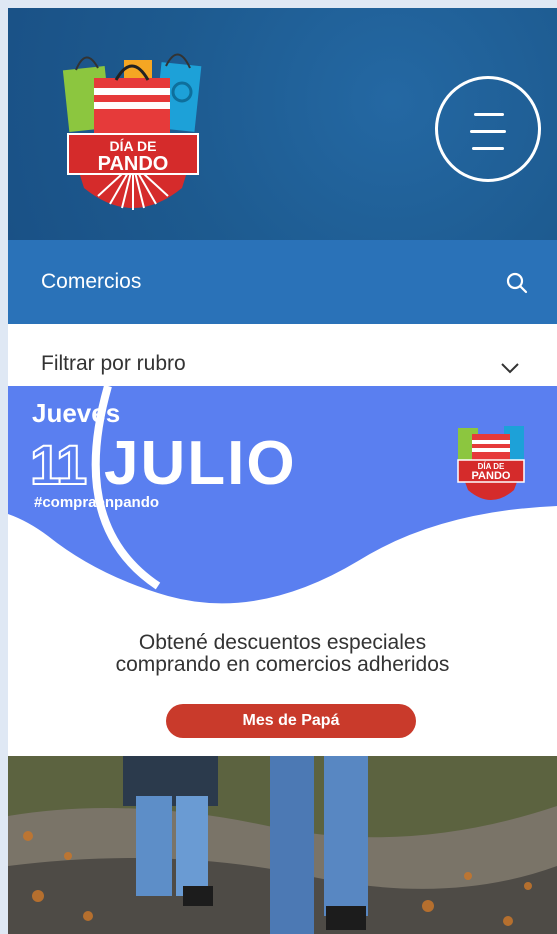  What do you see at coordinates (113, 363) in the screenshot?
I see `filter-label: Filtrar por rubro` at bounding box center [113, 363].